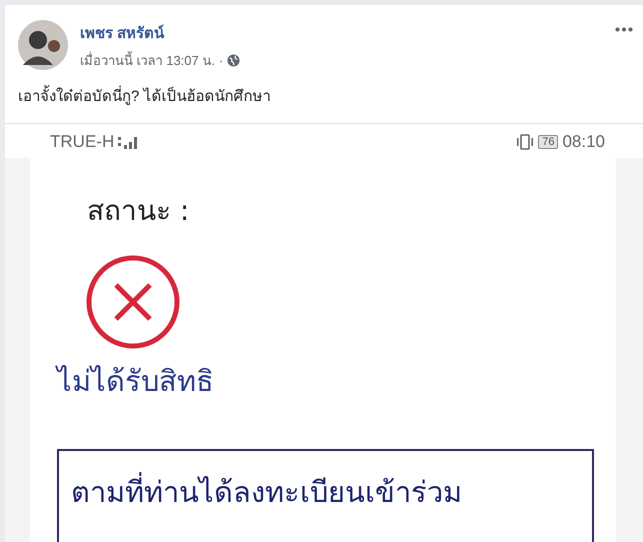  I want to click on author-name: เพชร สหรัตน์, so click(160, 33).